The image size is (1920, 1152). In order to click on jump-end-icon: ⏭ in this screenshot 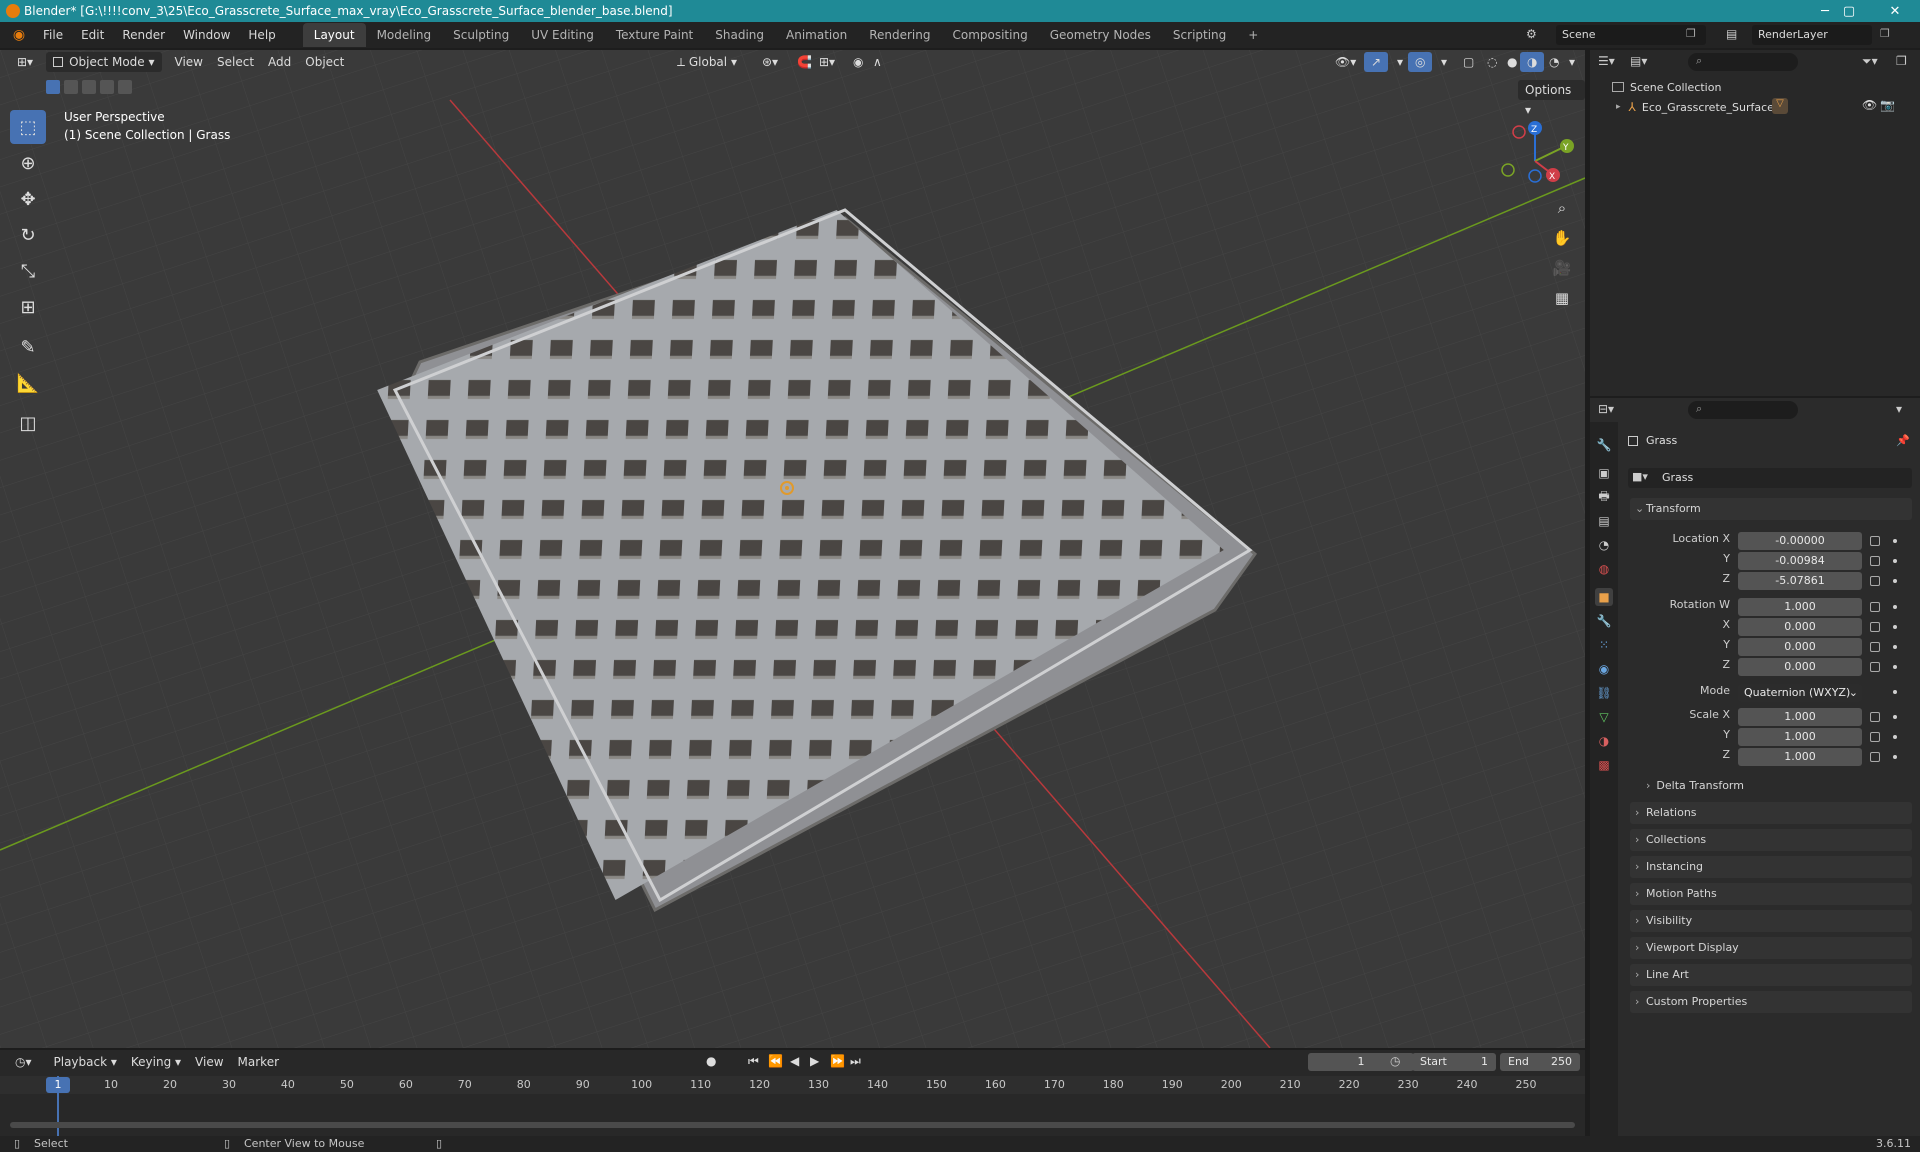, I will do `click(855, 1061)`.